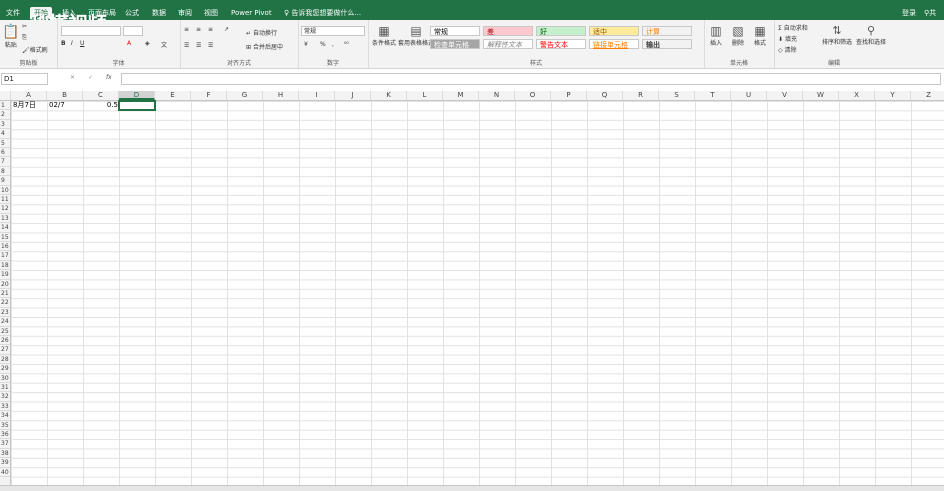 The height and width of the screenshot is (491, 944). What do you see at coordinates (333, 44) in the screenshot?
I see `comma-button: ,` at bounding box center [333, 44].